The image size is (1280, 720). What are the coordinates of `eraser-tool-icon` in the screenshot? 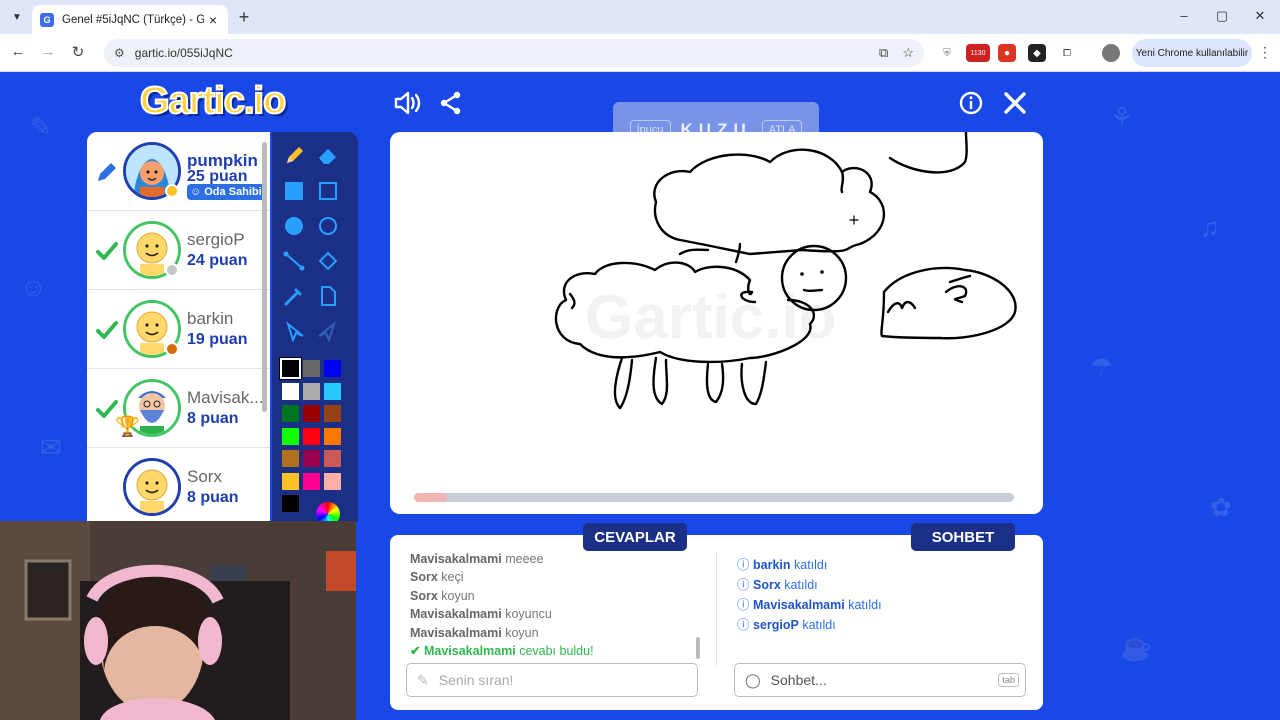 It's located at (328, 156).